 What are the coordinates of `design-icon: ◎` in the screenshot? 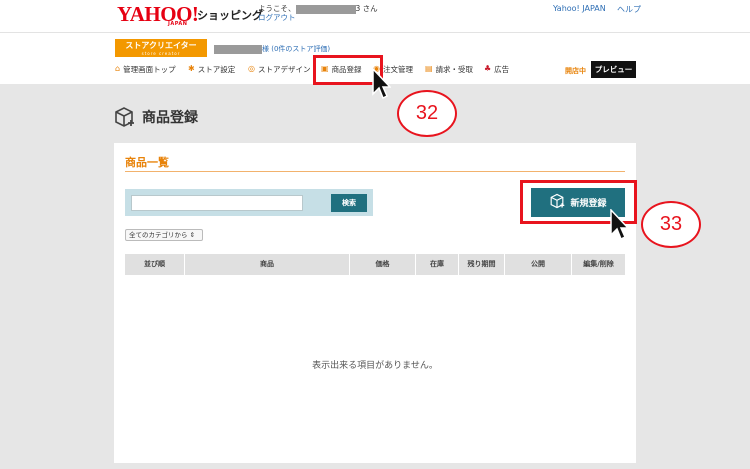 It's located at (251, 68).